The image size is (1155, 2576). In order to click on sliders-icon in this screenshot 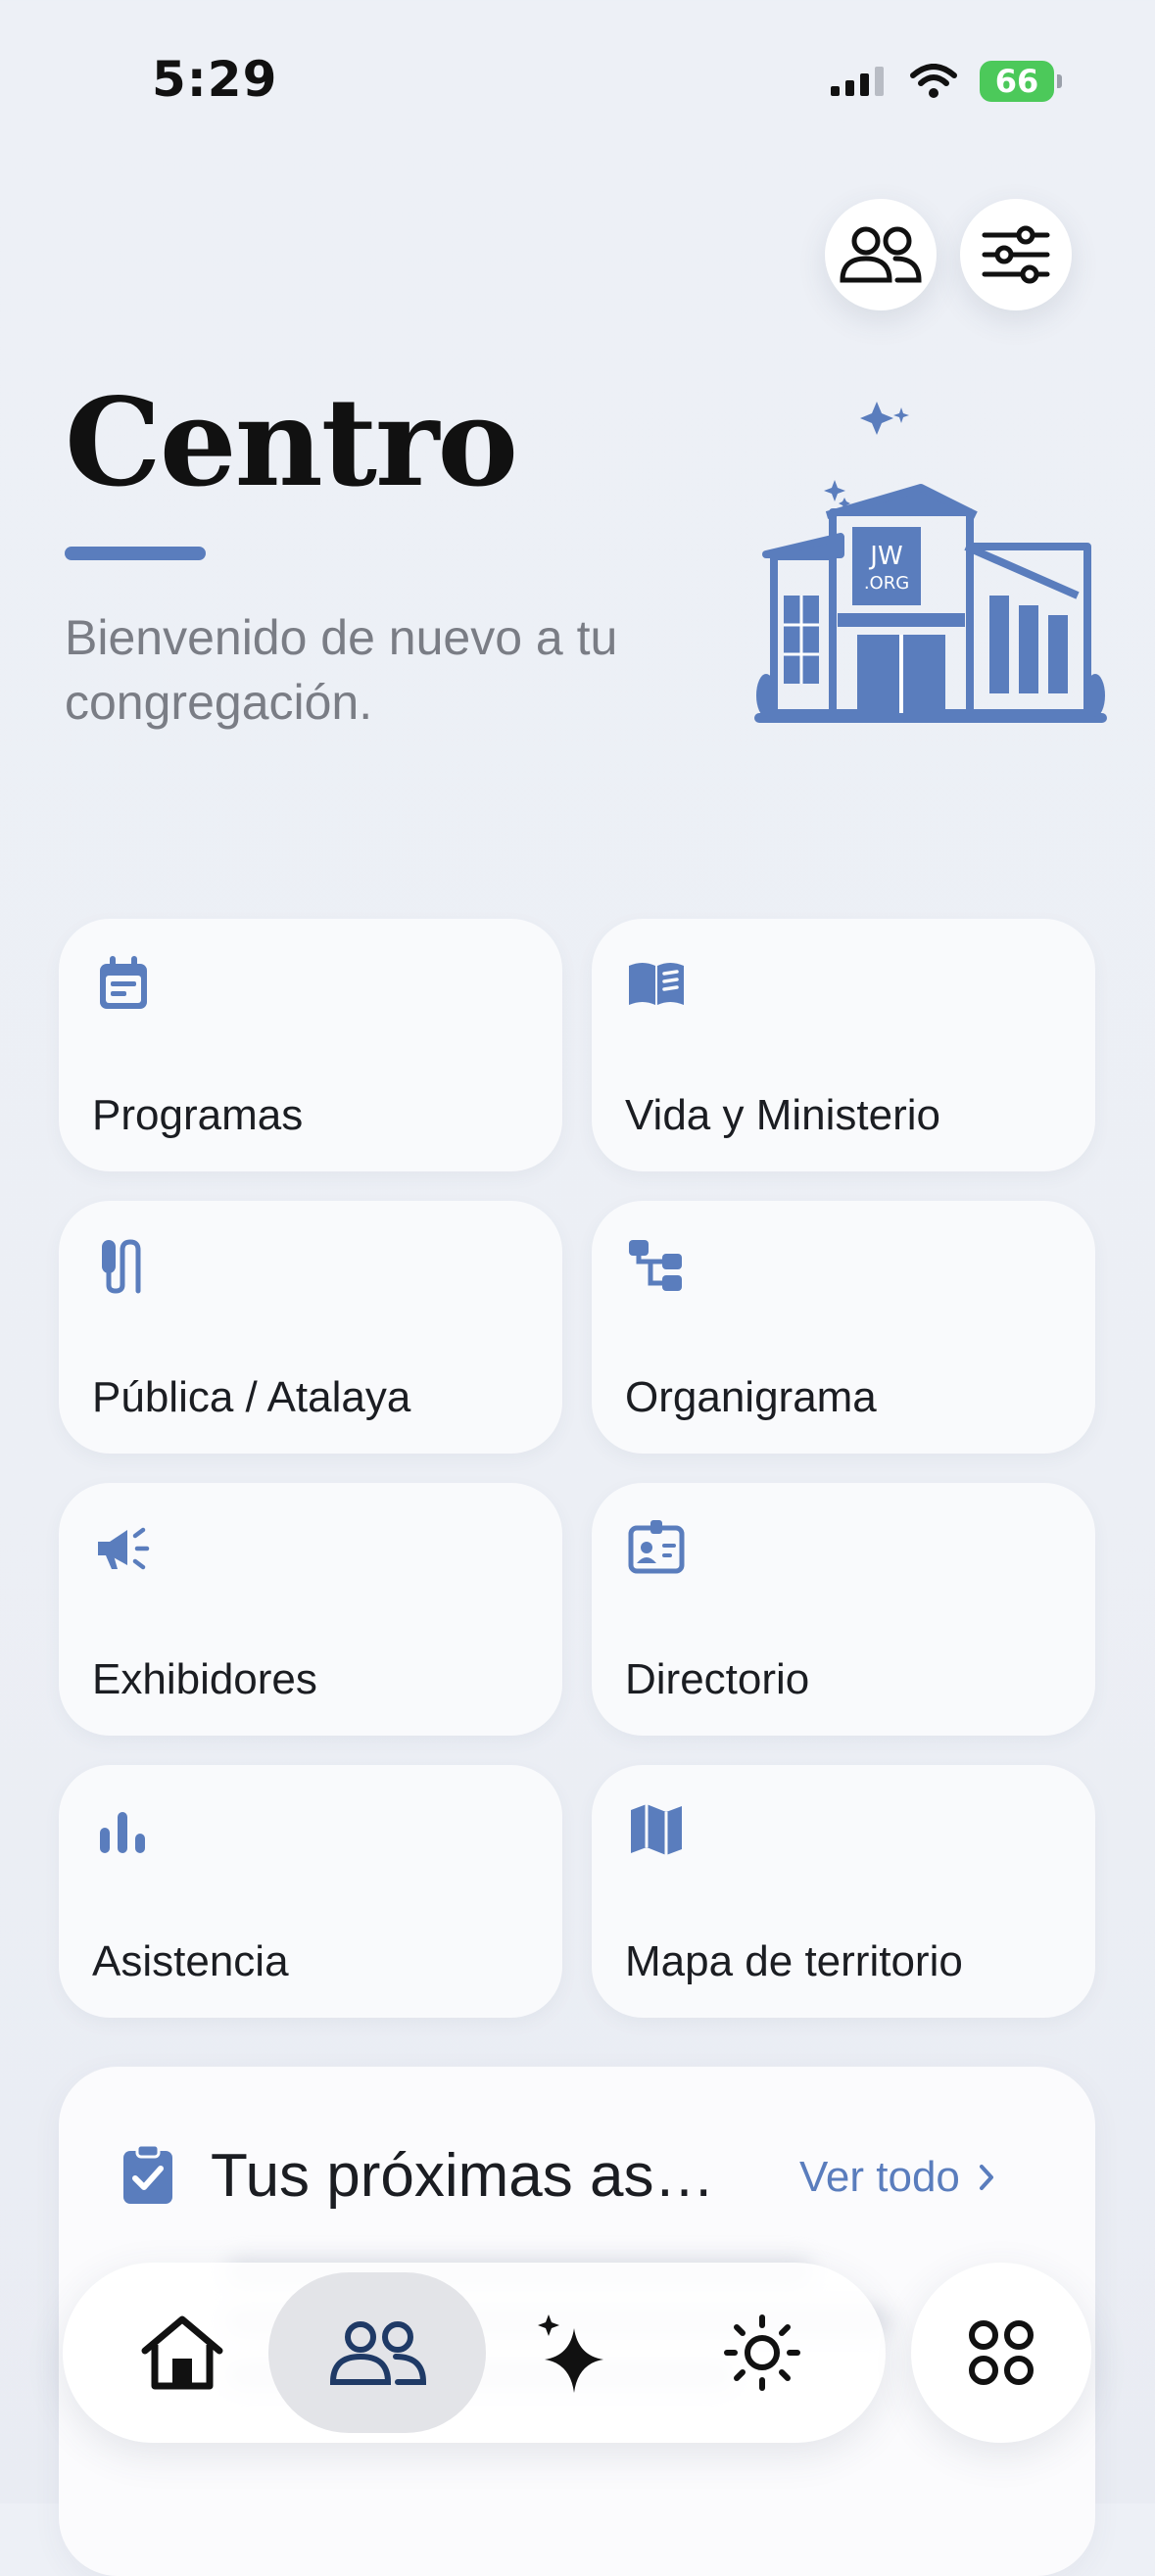, I will do `click(1016, 255)`.